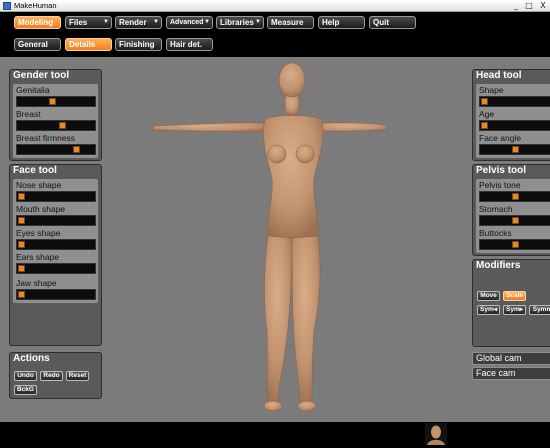  I want to click on tab-measure: Measure, so click(290, 22).